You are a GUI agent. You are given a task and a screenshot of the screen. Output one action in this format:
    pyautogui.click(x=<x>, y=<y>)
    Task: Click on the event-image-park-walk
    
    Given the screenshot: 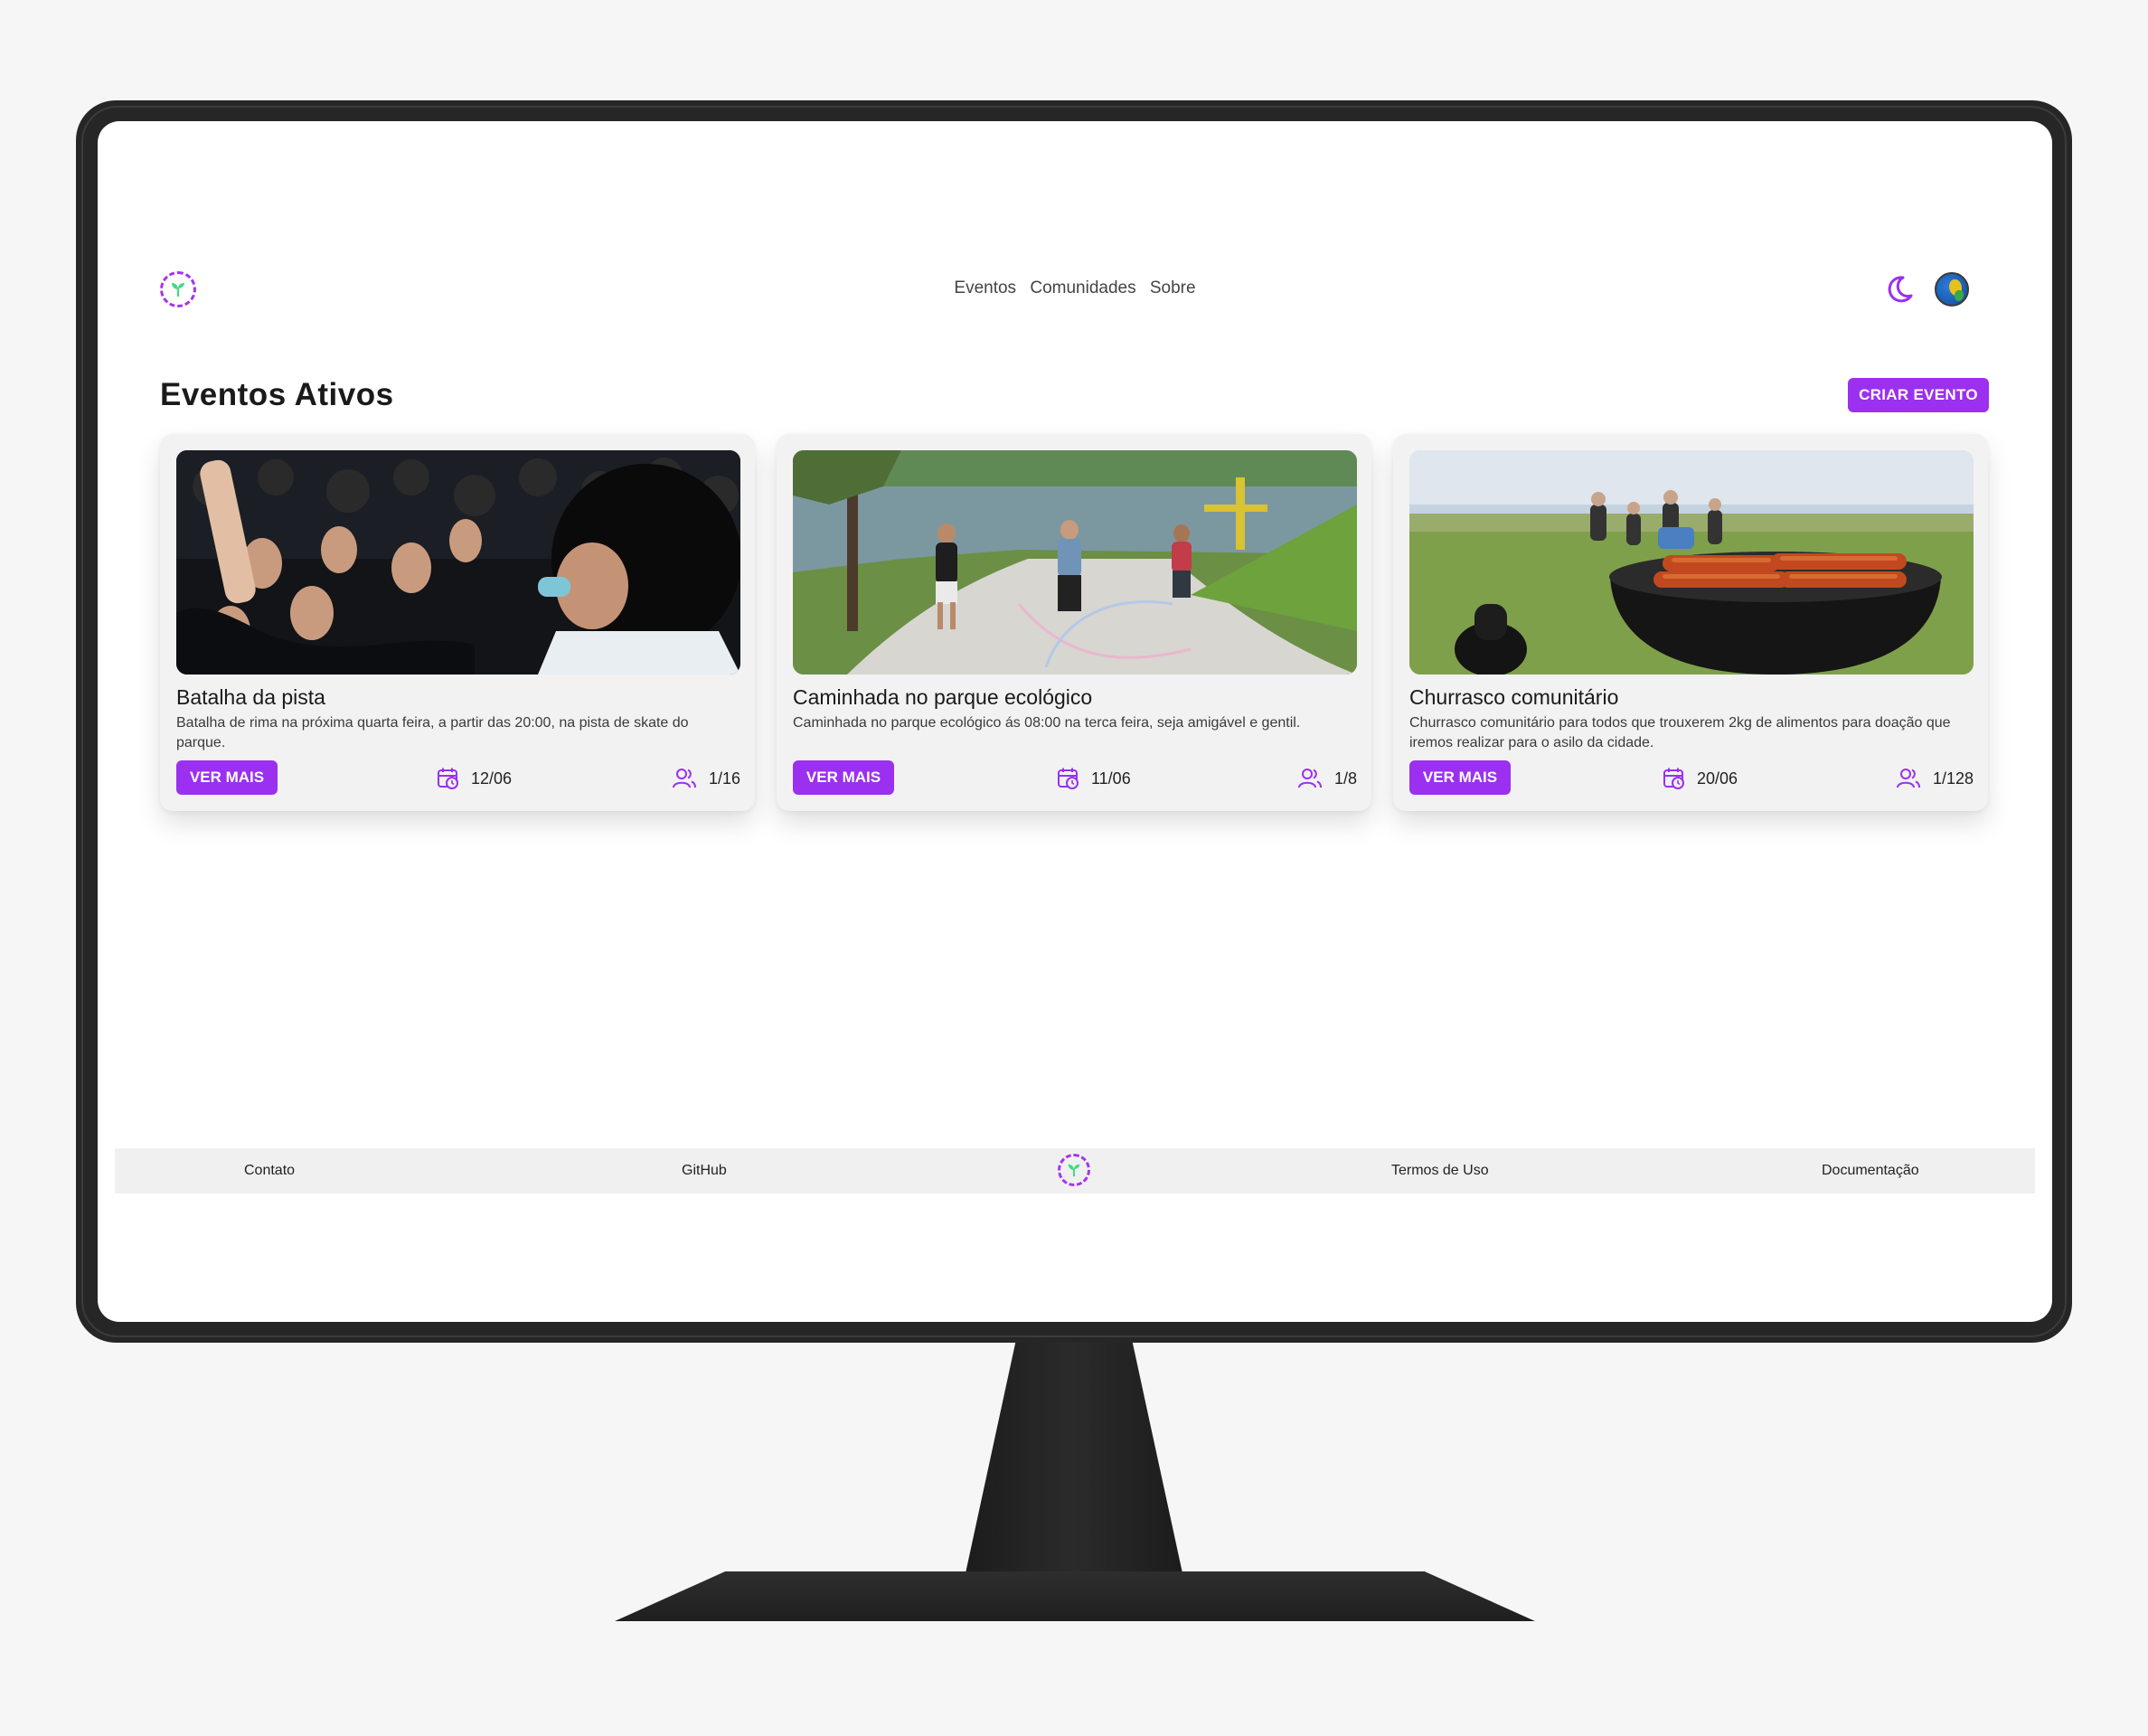 What is the action you would take?
    pyautogui.click(x=1075, y=562)
    